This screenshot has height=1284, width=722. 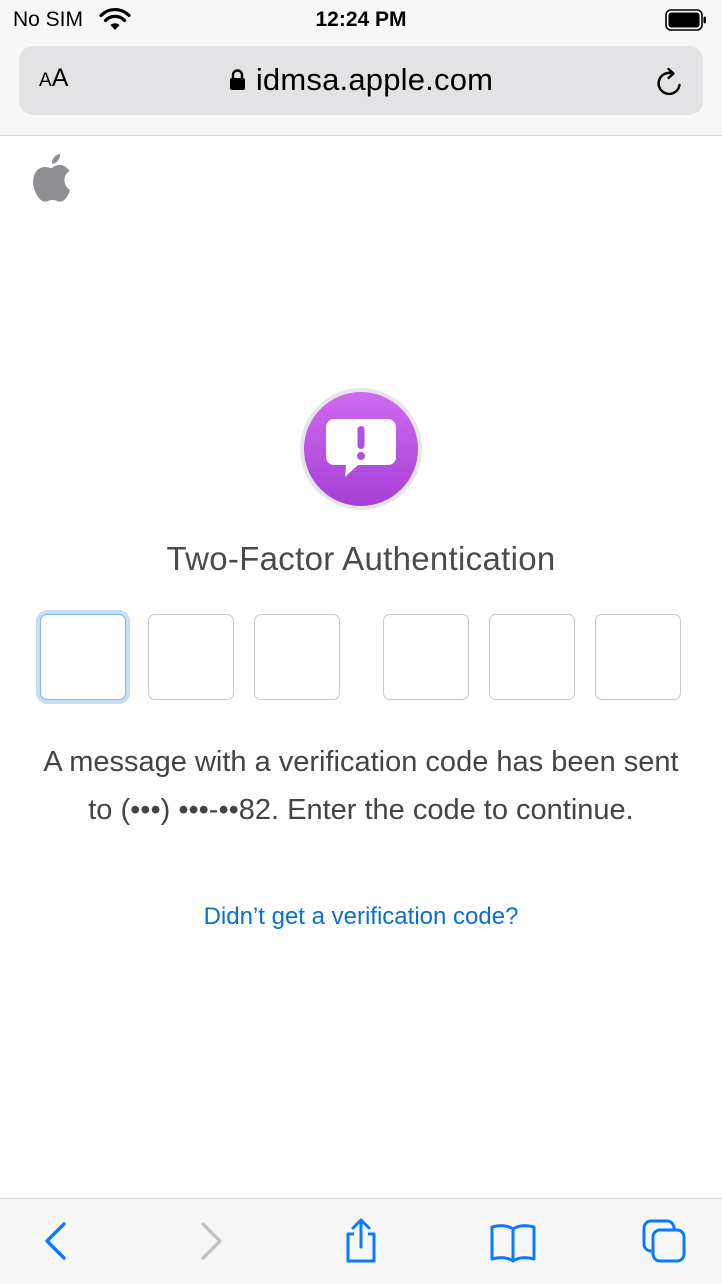 What do you see at coordinates (664, 1241) in the screenshot?
I see `tabs-icon` at bounding box center [664, 1241].